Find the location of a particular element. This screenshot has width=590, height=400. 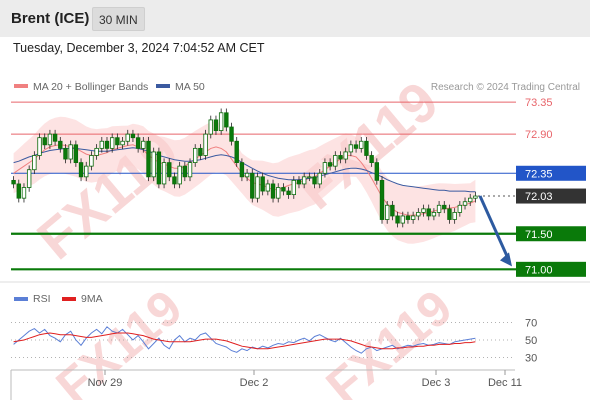

rsi-legend-swatch is located at coordinates (21, 299).